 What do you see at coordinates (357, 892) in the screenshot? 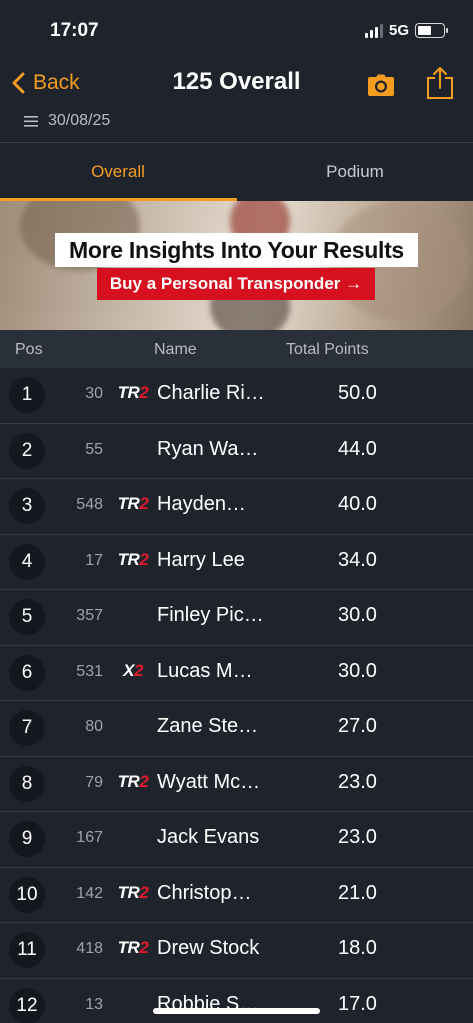
I see `total-points: 21.0` at bounding box center [357, 892].